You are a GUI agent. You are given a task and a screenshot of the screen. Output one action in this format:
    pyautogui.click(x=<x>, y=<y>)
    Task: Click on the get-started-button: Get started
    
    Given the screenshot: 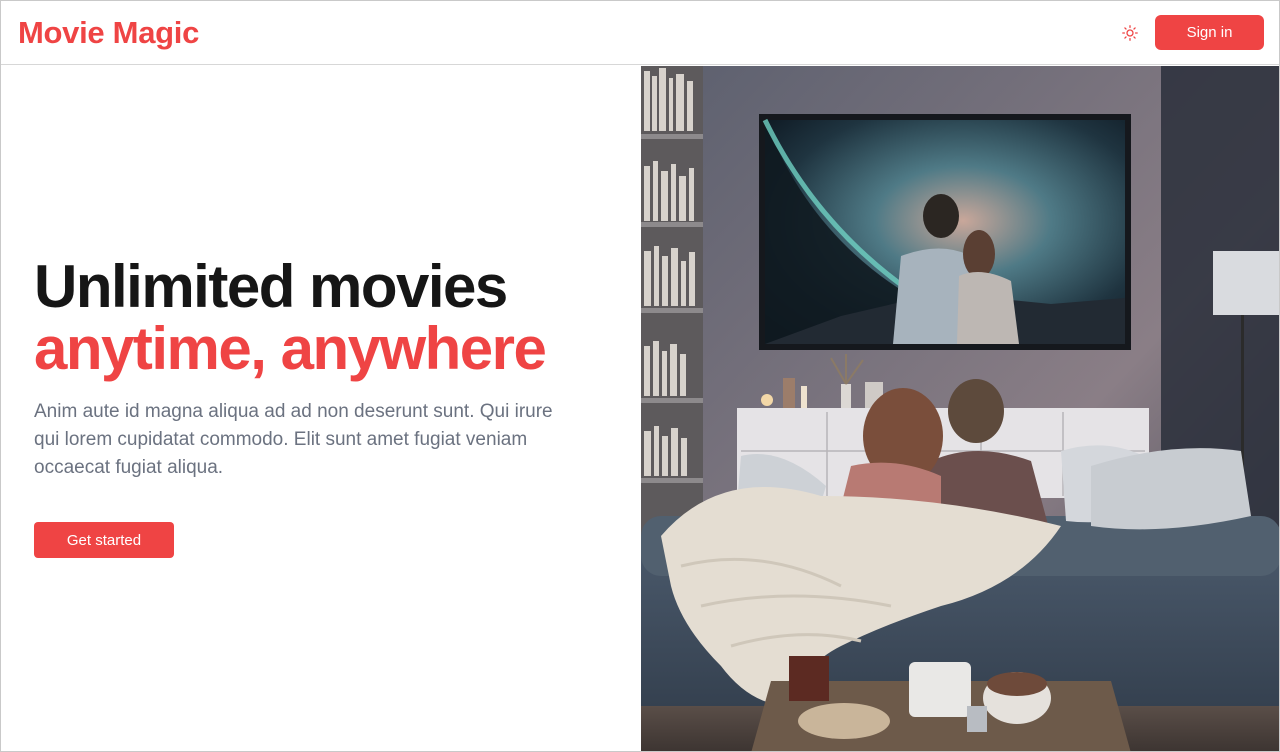 What is the action you would take?
    pyautogui.click(x=104, y=540)
    